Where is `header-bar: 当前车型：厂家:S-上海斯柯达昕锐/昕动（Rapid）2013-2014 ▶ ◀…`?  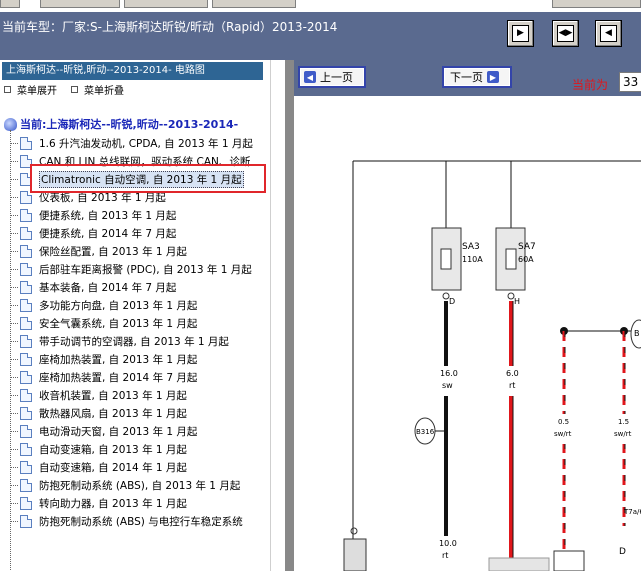 header-bar: 当前车型：厂家:S-上海斯柯达昕锐/昕动（Rapid）2013-2014 ▶ ◀… is located at coordinates (320, 36).